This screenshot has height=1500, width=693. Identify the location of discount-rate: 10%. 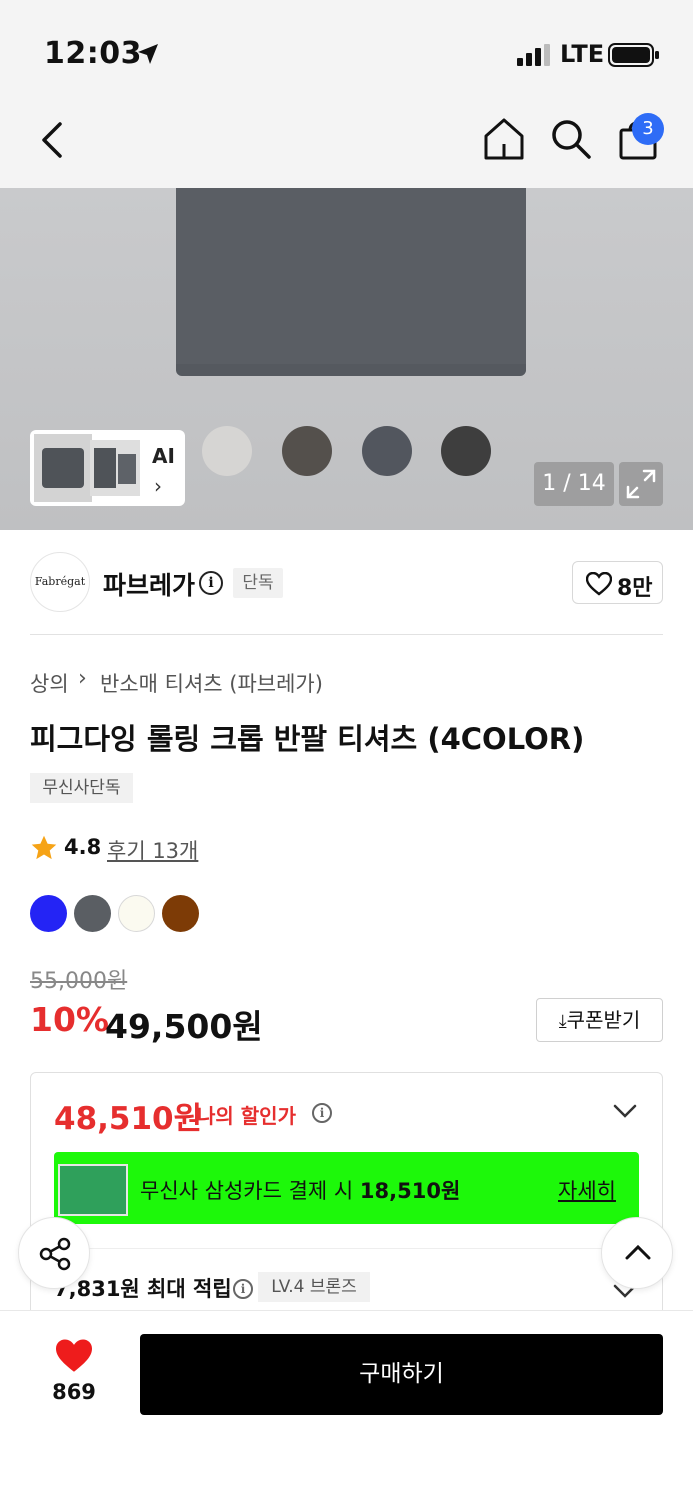
(69, 1019).